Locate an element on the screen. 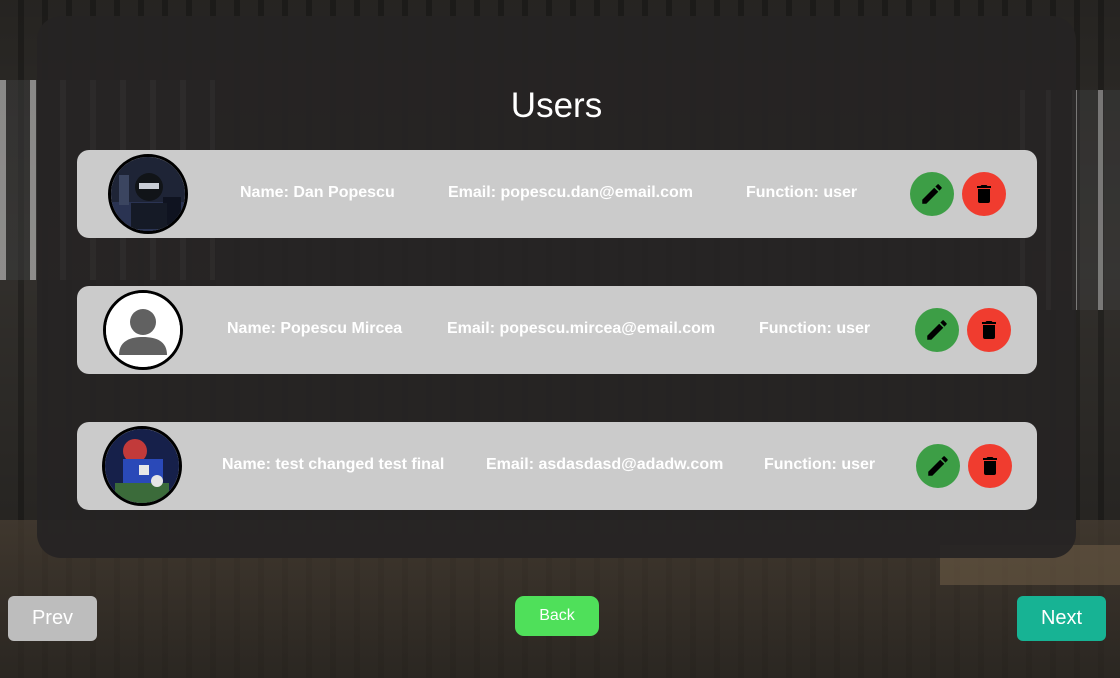  person-icon is located at coordinates (143, 330).